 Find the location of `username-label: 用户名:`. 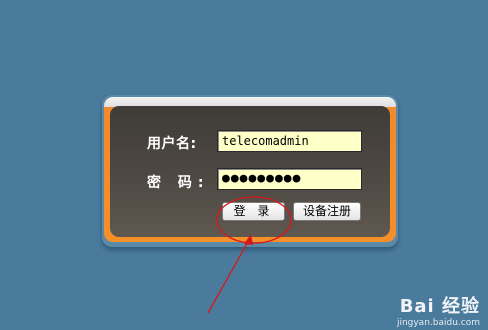

username-label: 用户名: is located at coordinates (172, 144).